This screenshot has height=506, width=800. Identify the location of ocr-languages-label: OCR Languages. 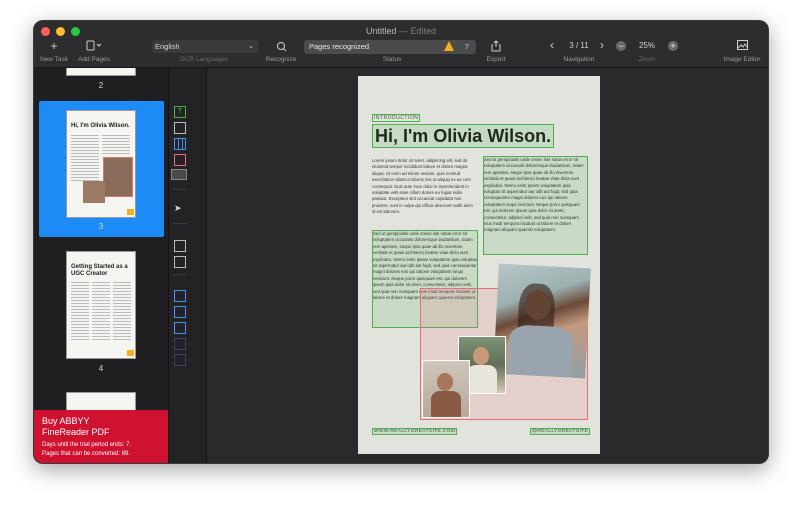
(204, 59).